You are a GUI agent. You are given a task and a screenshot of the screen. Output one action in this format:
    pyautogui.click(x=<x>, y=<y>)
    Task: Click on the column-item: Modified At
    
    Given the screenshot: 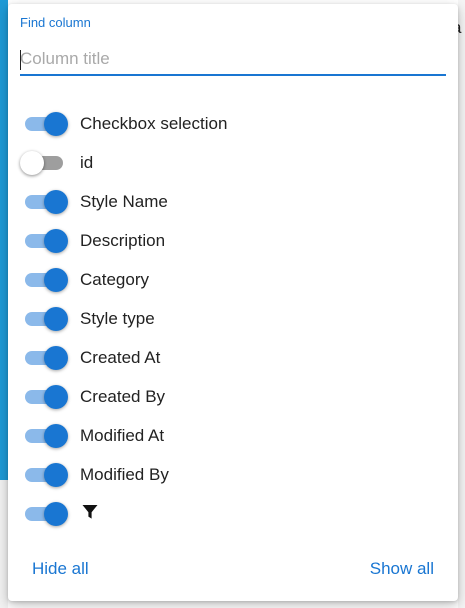 What is the action you would take?
    pyautogui.click(x=233, y=434)
    